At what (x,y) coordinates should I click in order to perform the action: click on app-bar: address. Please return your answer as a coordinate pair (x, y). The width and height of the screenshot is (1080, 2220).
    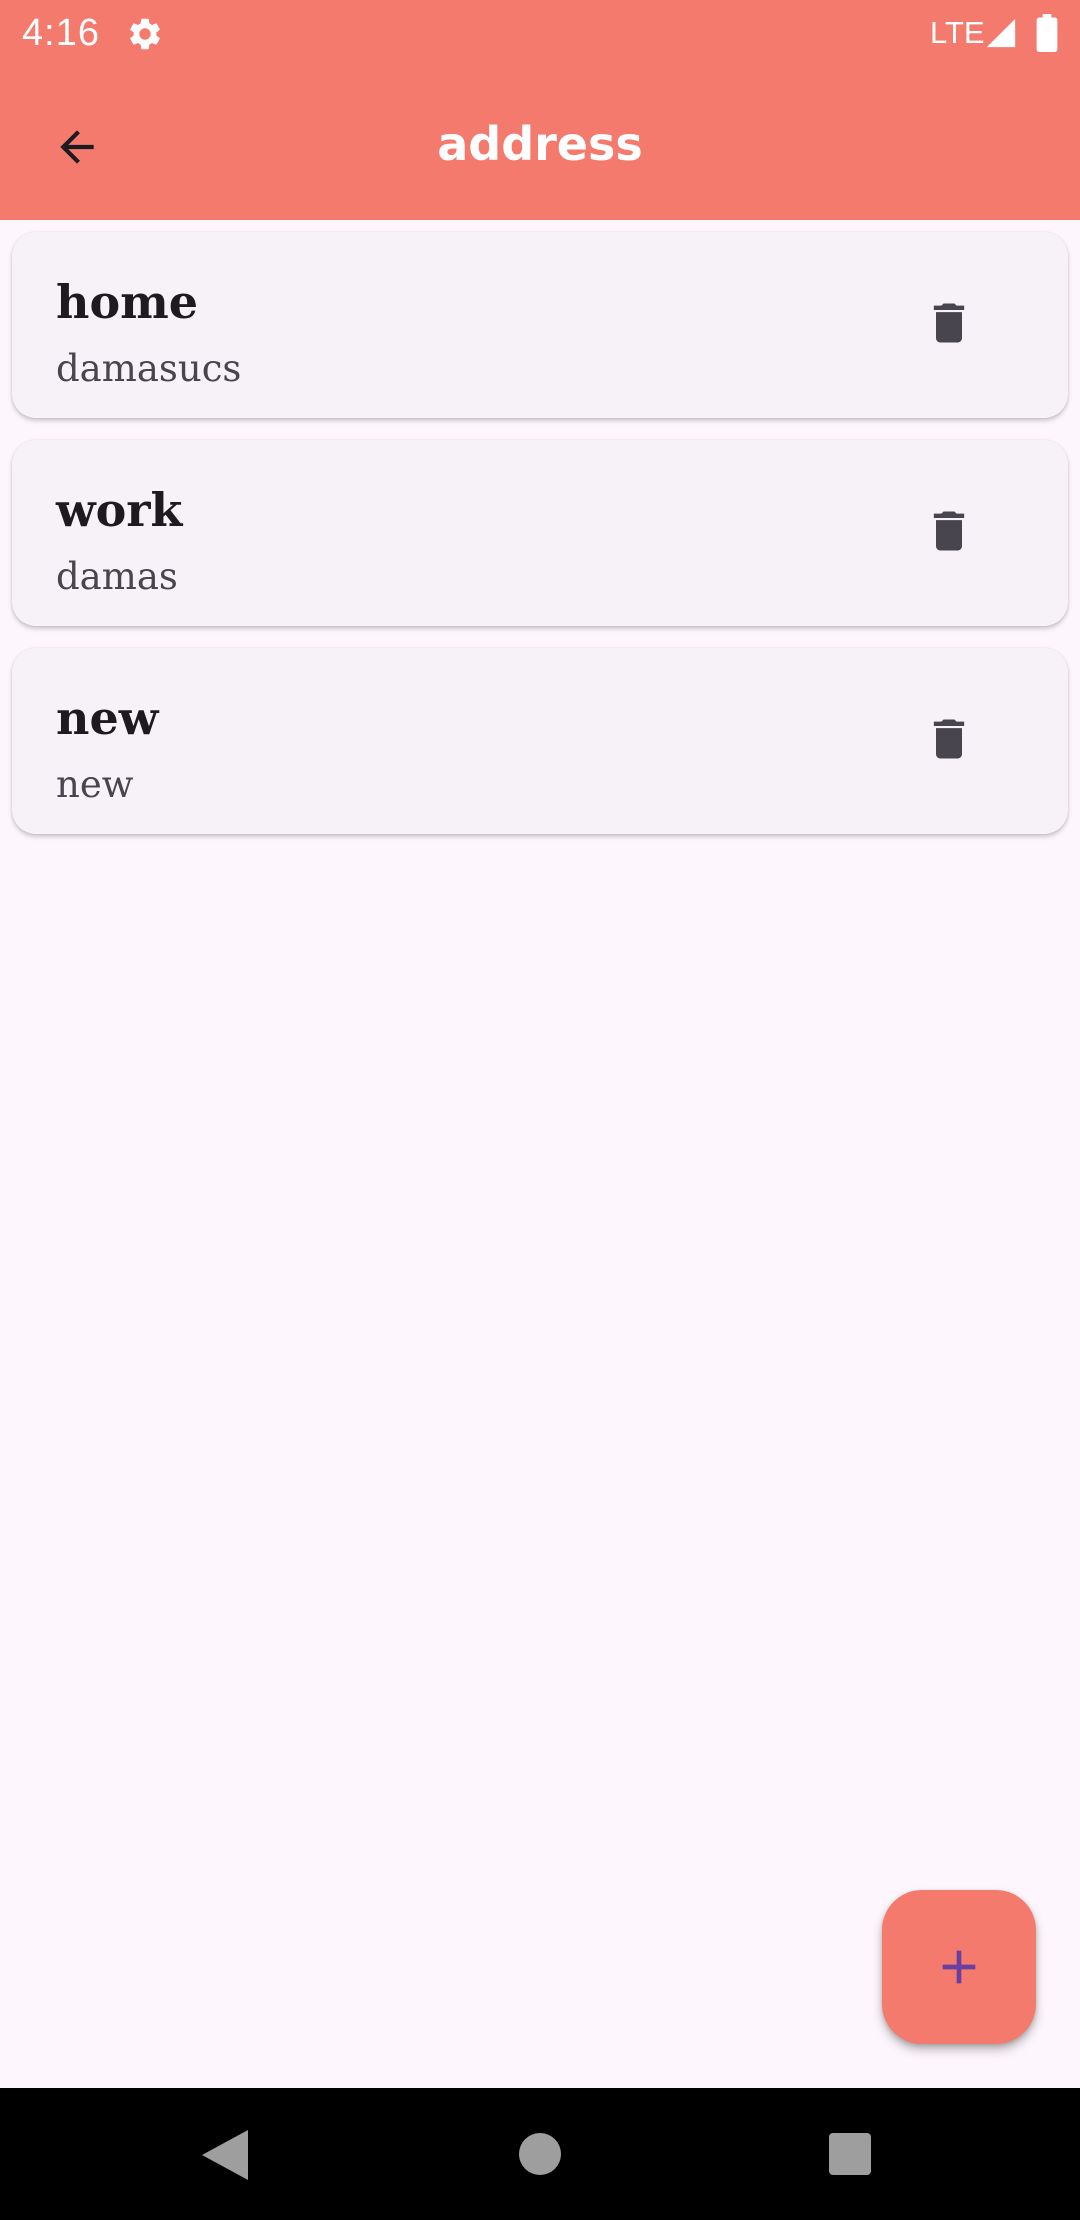
    Looking at the image, I should click on (540, 143).